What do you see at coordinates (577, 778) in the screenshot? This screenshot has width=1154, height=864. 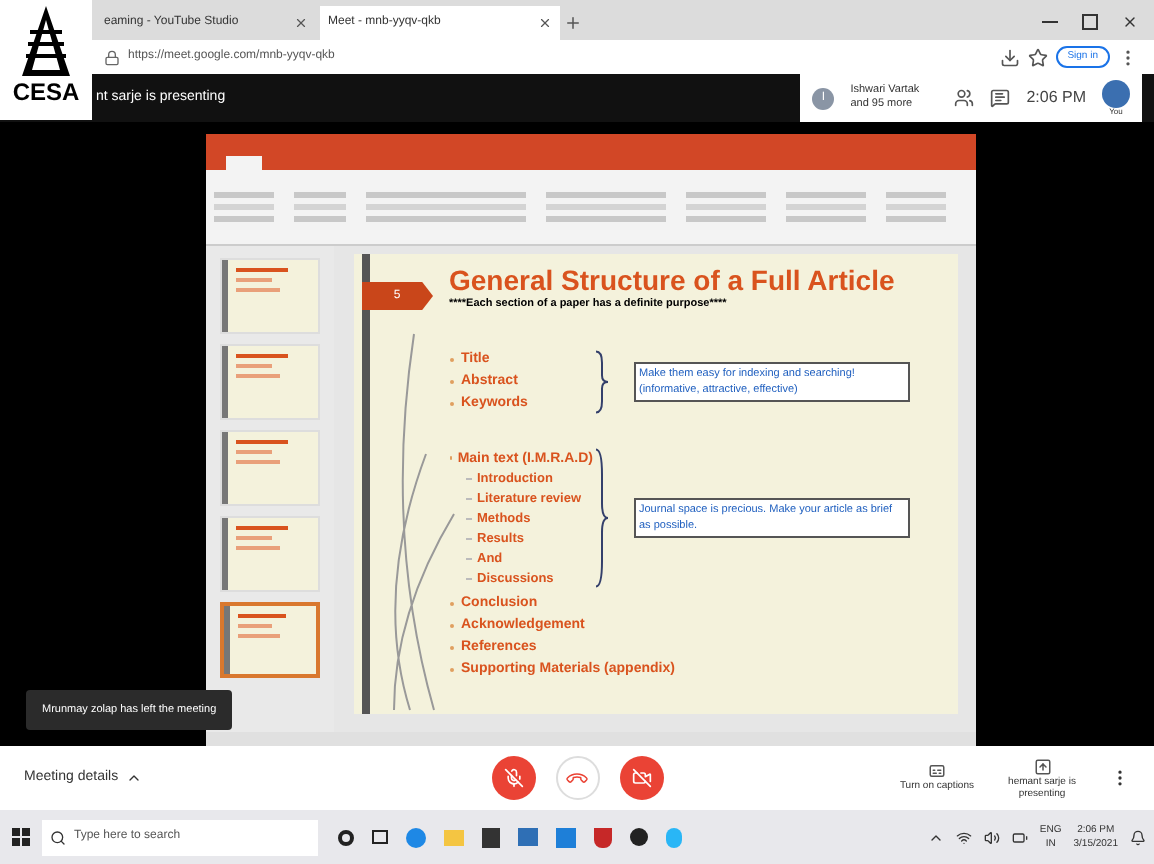 I see `hang-up-button` at bounding box center [577, 778].